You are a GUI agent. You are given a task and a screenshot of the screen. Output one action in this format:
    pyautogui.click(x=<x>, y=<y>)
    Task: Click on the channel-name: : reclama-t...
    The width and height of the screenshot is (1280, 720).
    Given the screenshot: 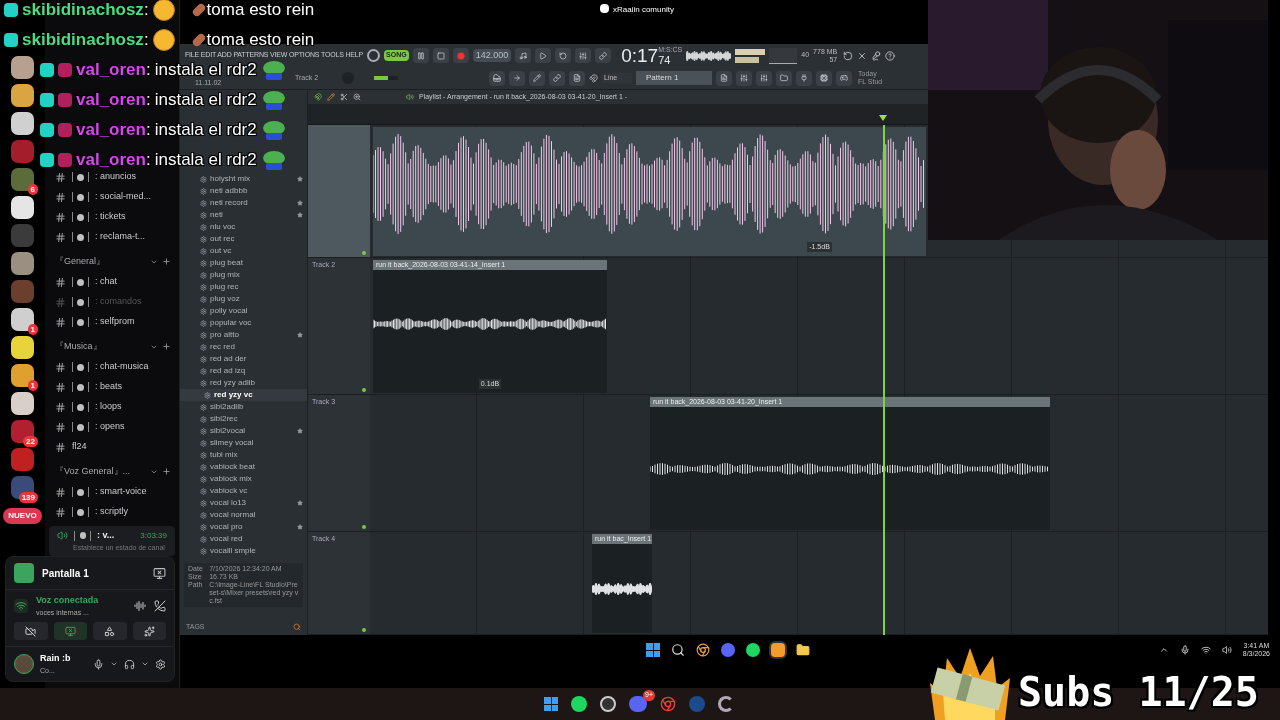 What is the action you would take?
    pyautogui.click(x=120, y=237)
    